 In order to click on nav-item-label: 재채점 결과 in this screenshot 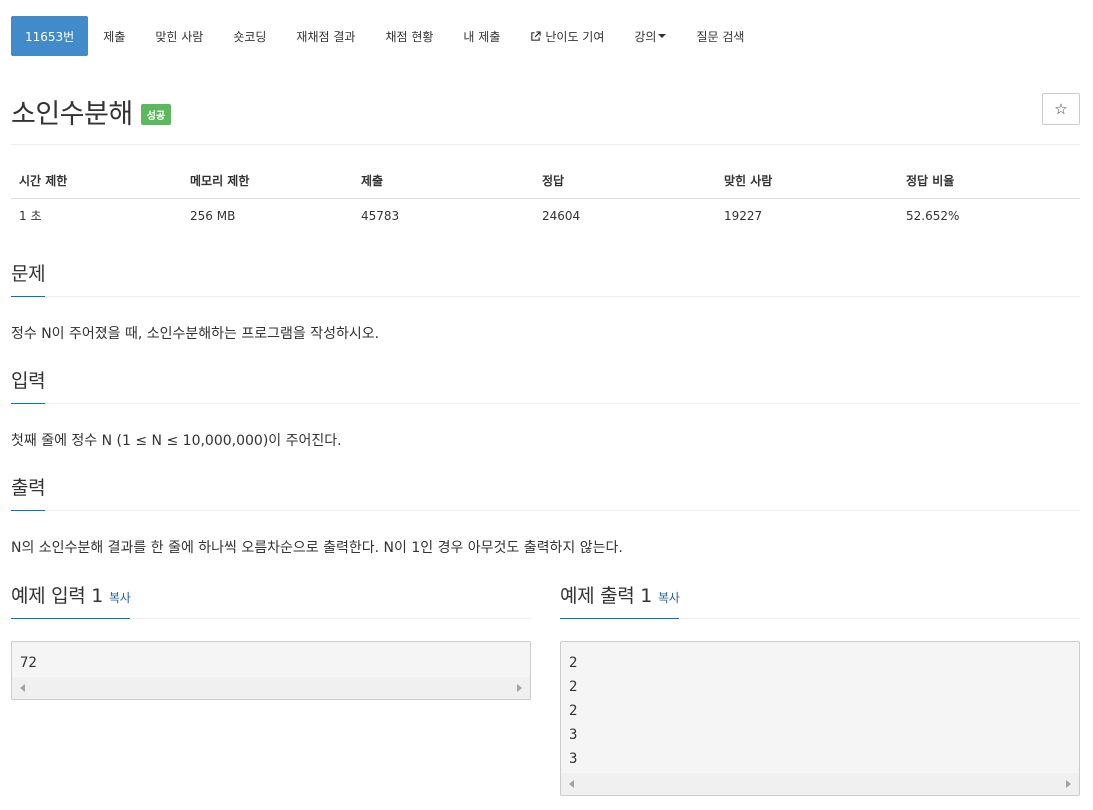, I will do `click(326, 36)`.